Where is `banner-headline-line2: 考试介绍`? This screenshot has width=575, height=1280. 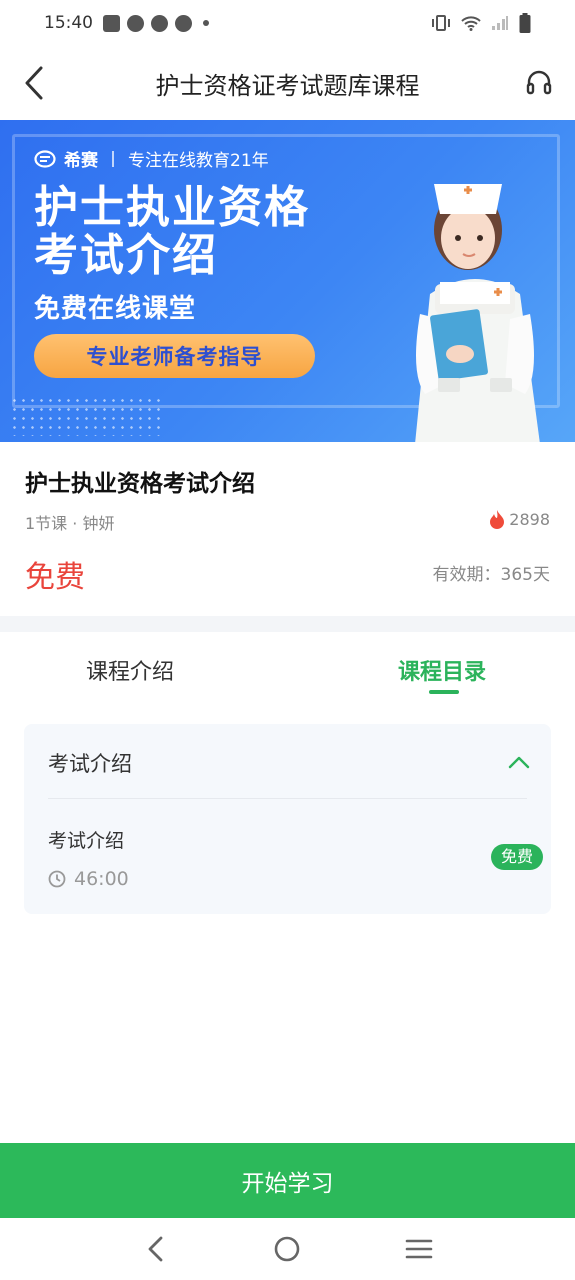 banner-headline-line2: 考试介绍 is located at coordinates (126, 255).